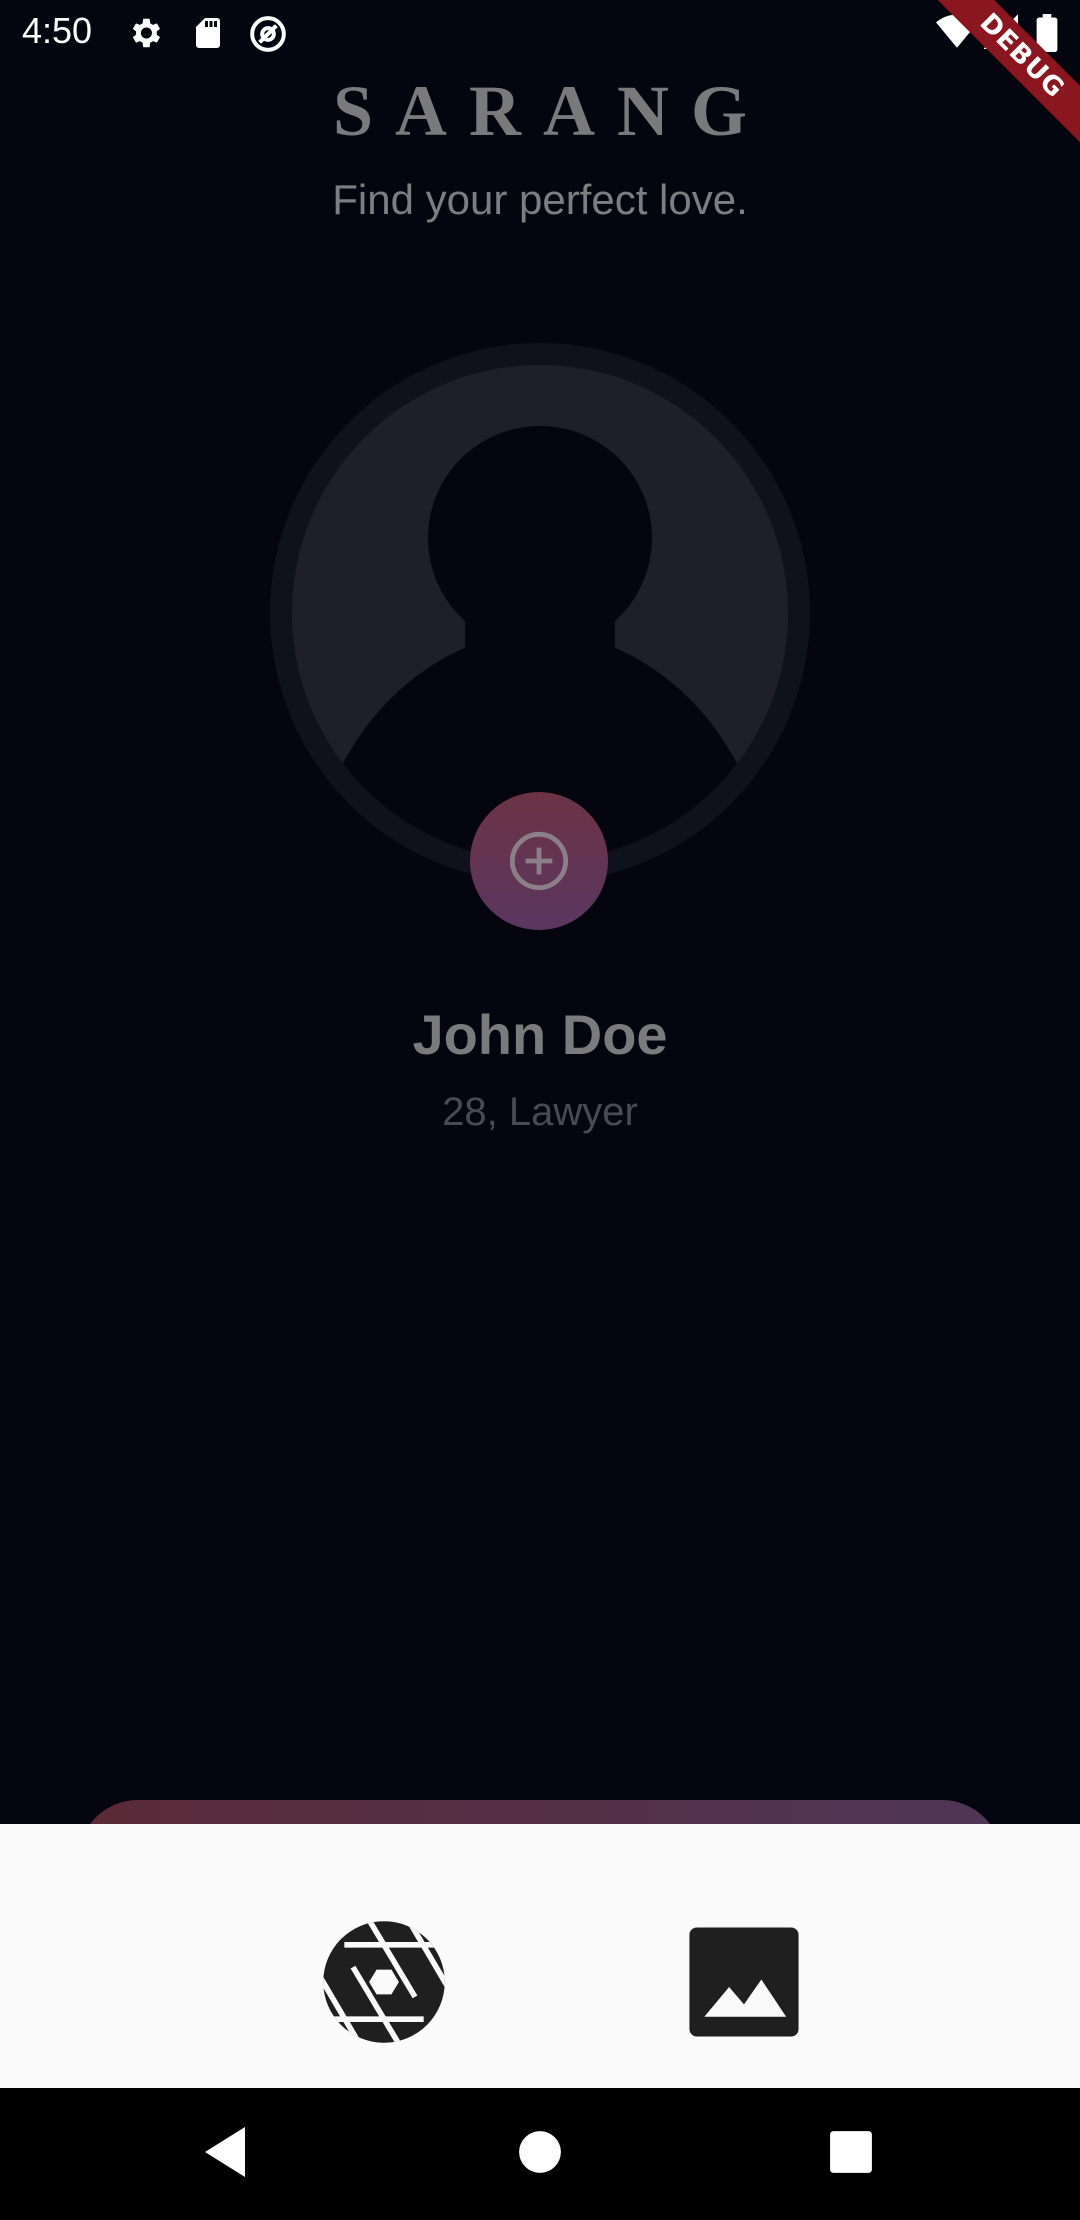 The image size is (1080, 2220). Describe the element at coordinates (268, 34) in the screenshot. I see `at-sign-icon` at that location.